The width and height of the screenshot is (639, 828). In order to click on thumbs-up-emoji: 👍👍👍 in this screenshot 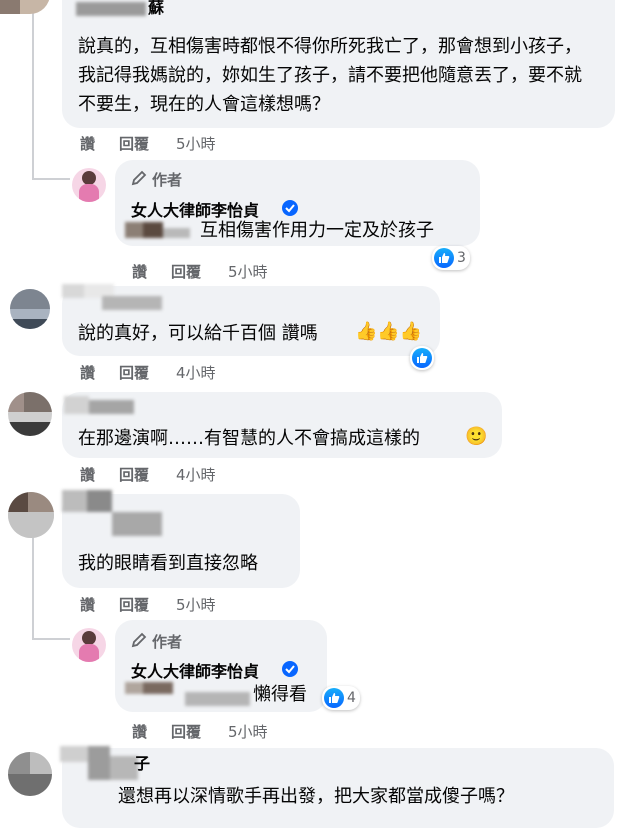, I will do `click(389, 331)`.